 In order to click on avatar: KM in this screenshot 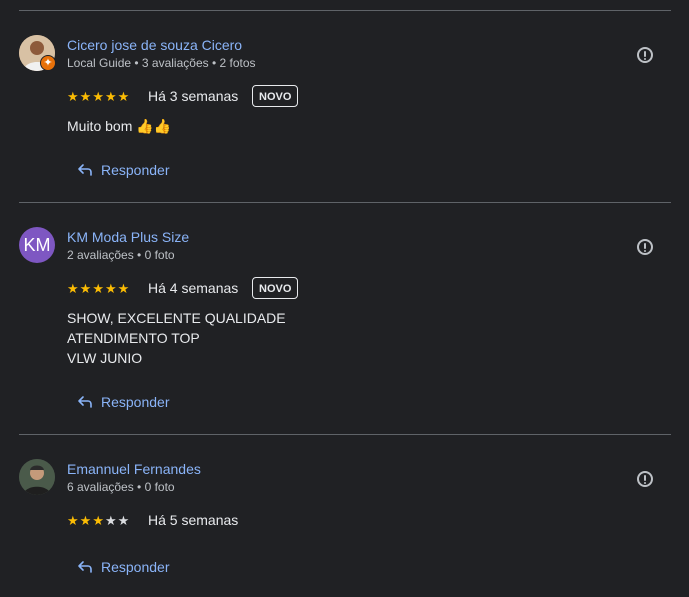, I will do `click(37, 245)`.